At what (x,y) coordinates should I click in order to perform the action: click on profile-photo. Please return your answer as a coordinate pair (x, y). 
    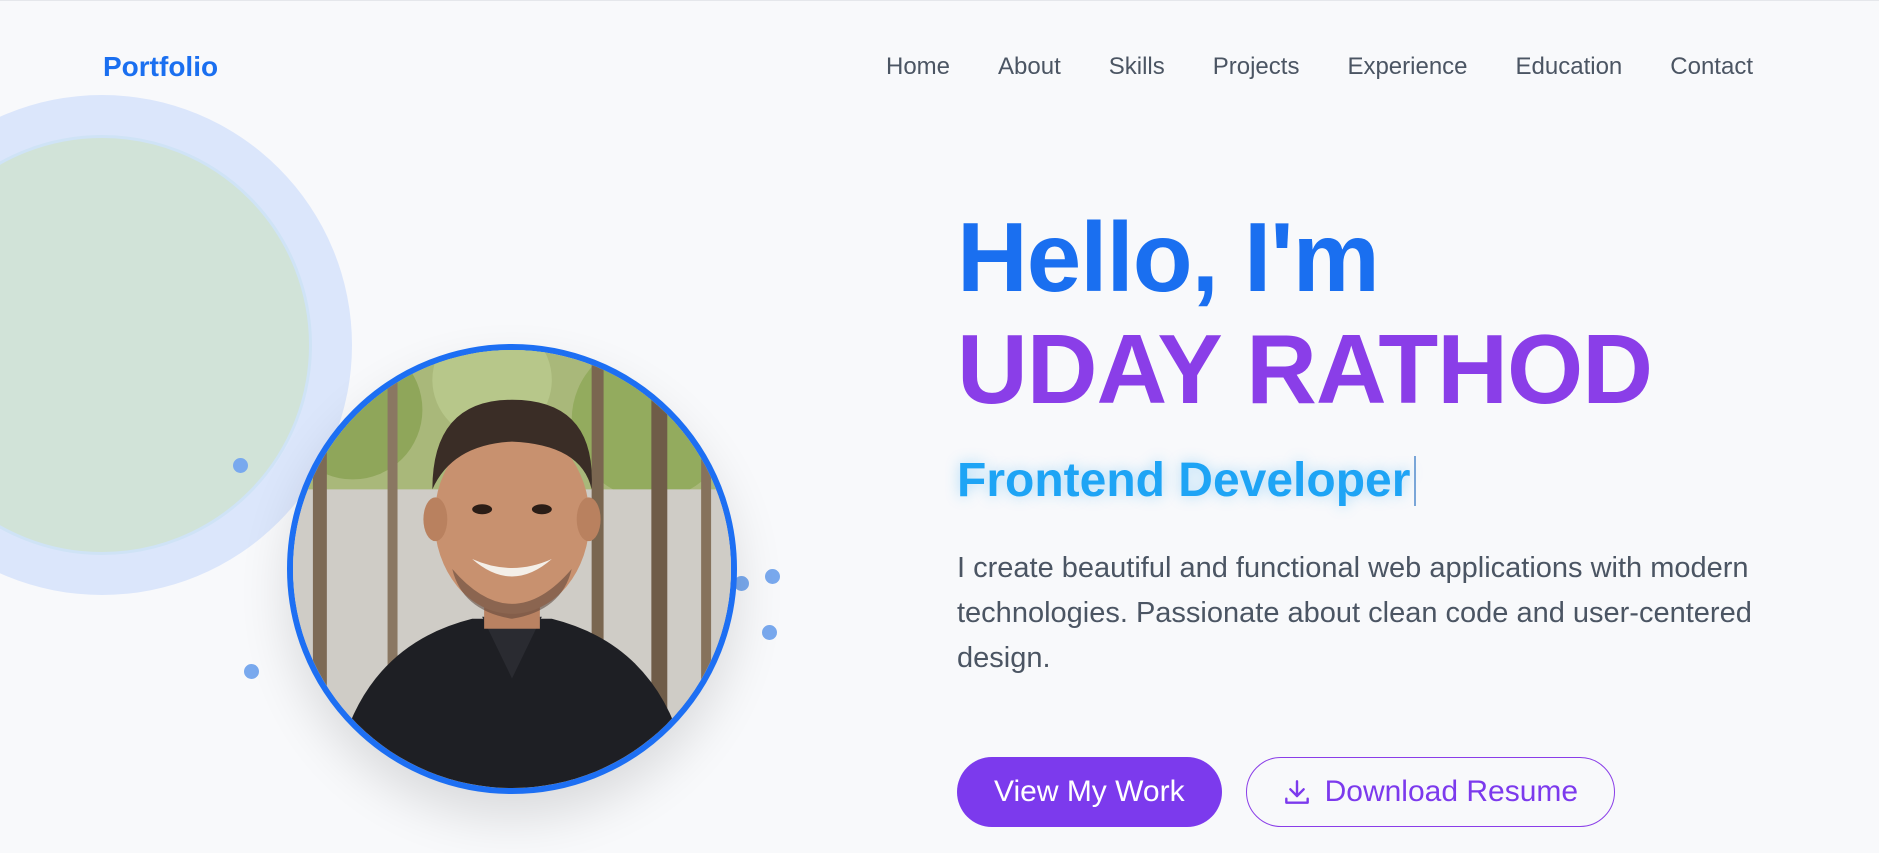
    Looking at the image, I should click on (512, 569).